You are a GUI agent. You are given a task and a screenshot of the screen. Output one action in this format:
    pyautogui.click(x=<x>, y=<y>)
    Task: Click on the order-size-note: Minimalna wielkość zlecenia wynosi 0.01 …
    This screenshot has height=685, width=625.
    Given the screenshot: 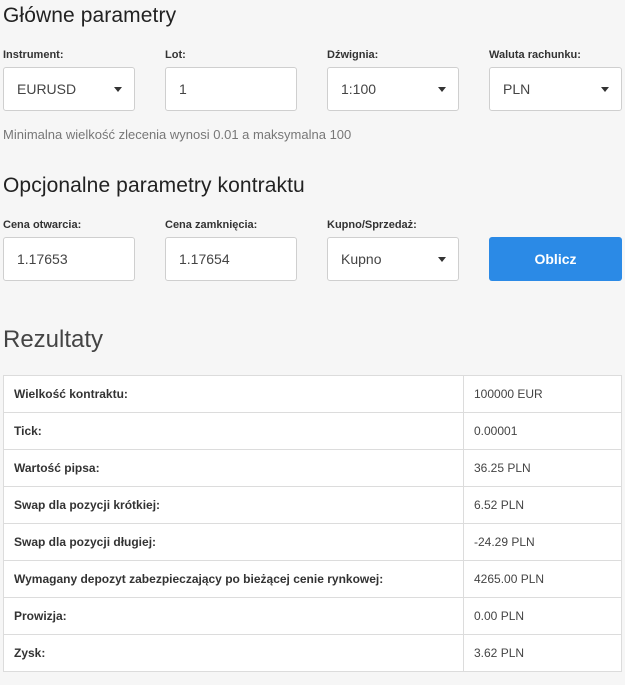 What is the action you would take?
    pyautogui.click(x=177, y=134)
    